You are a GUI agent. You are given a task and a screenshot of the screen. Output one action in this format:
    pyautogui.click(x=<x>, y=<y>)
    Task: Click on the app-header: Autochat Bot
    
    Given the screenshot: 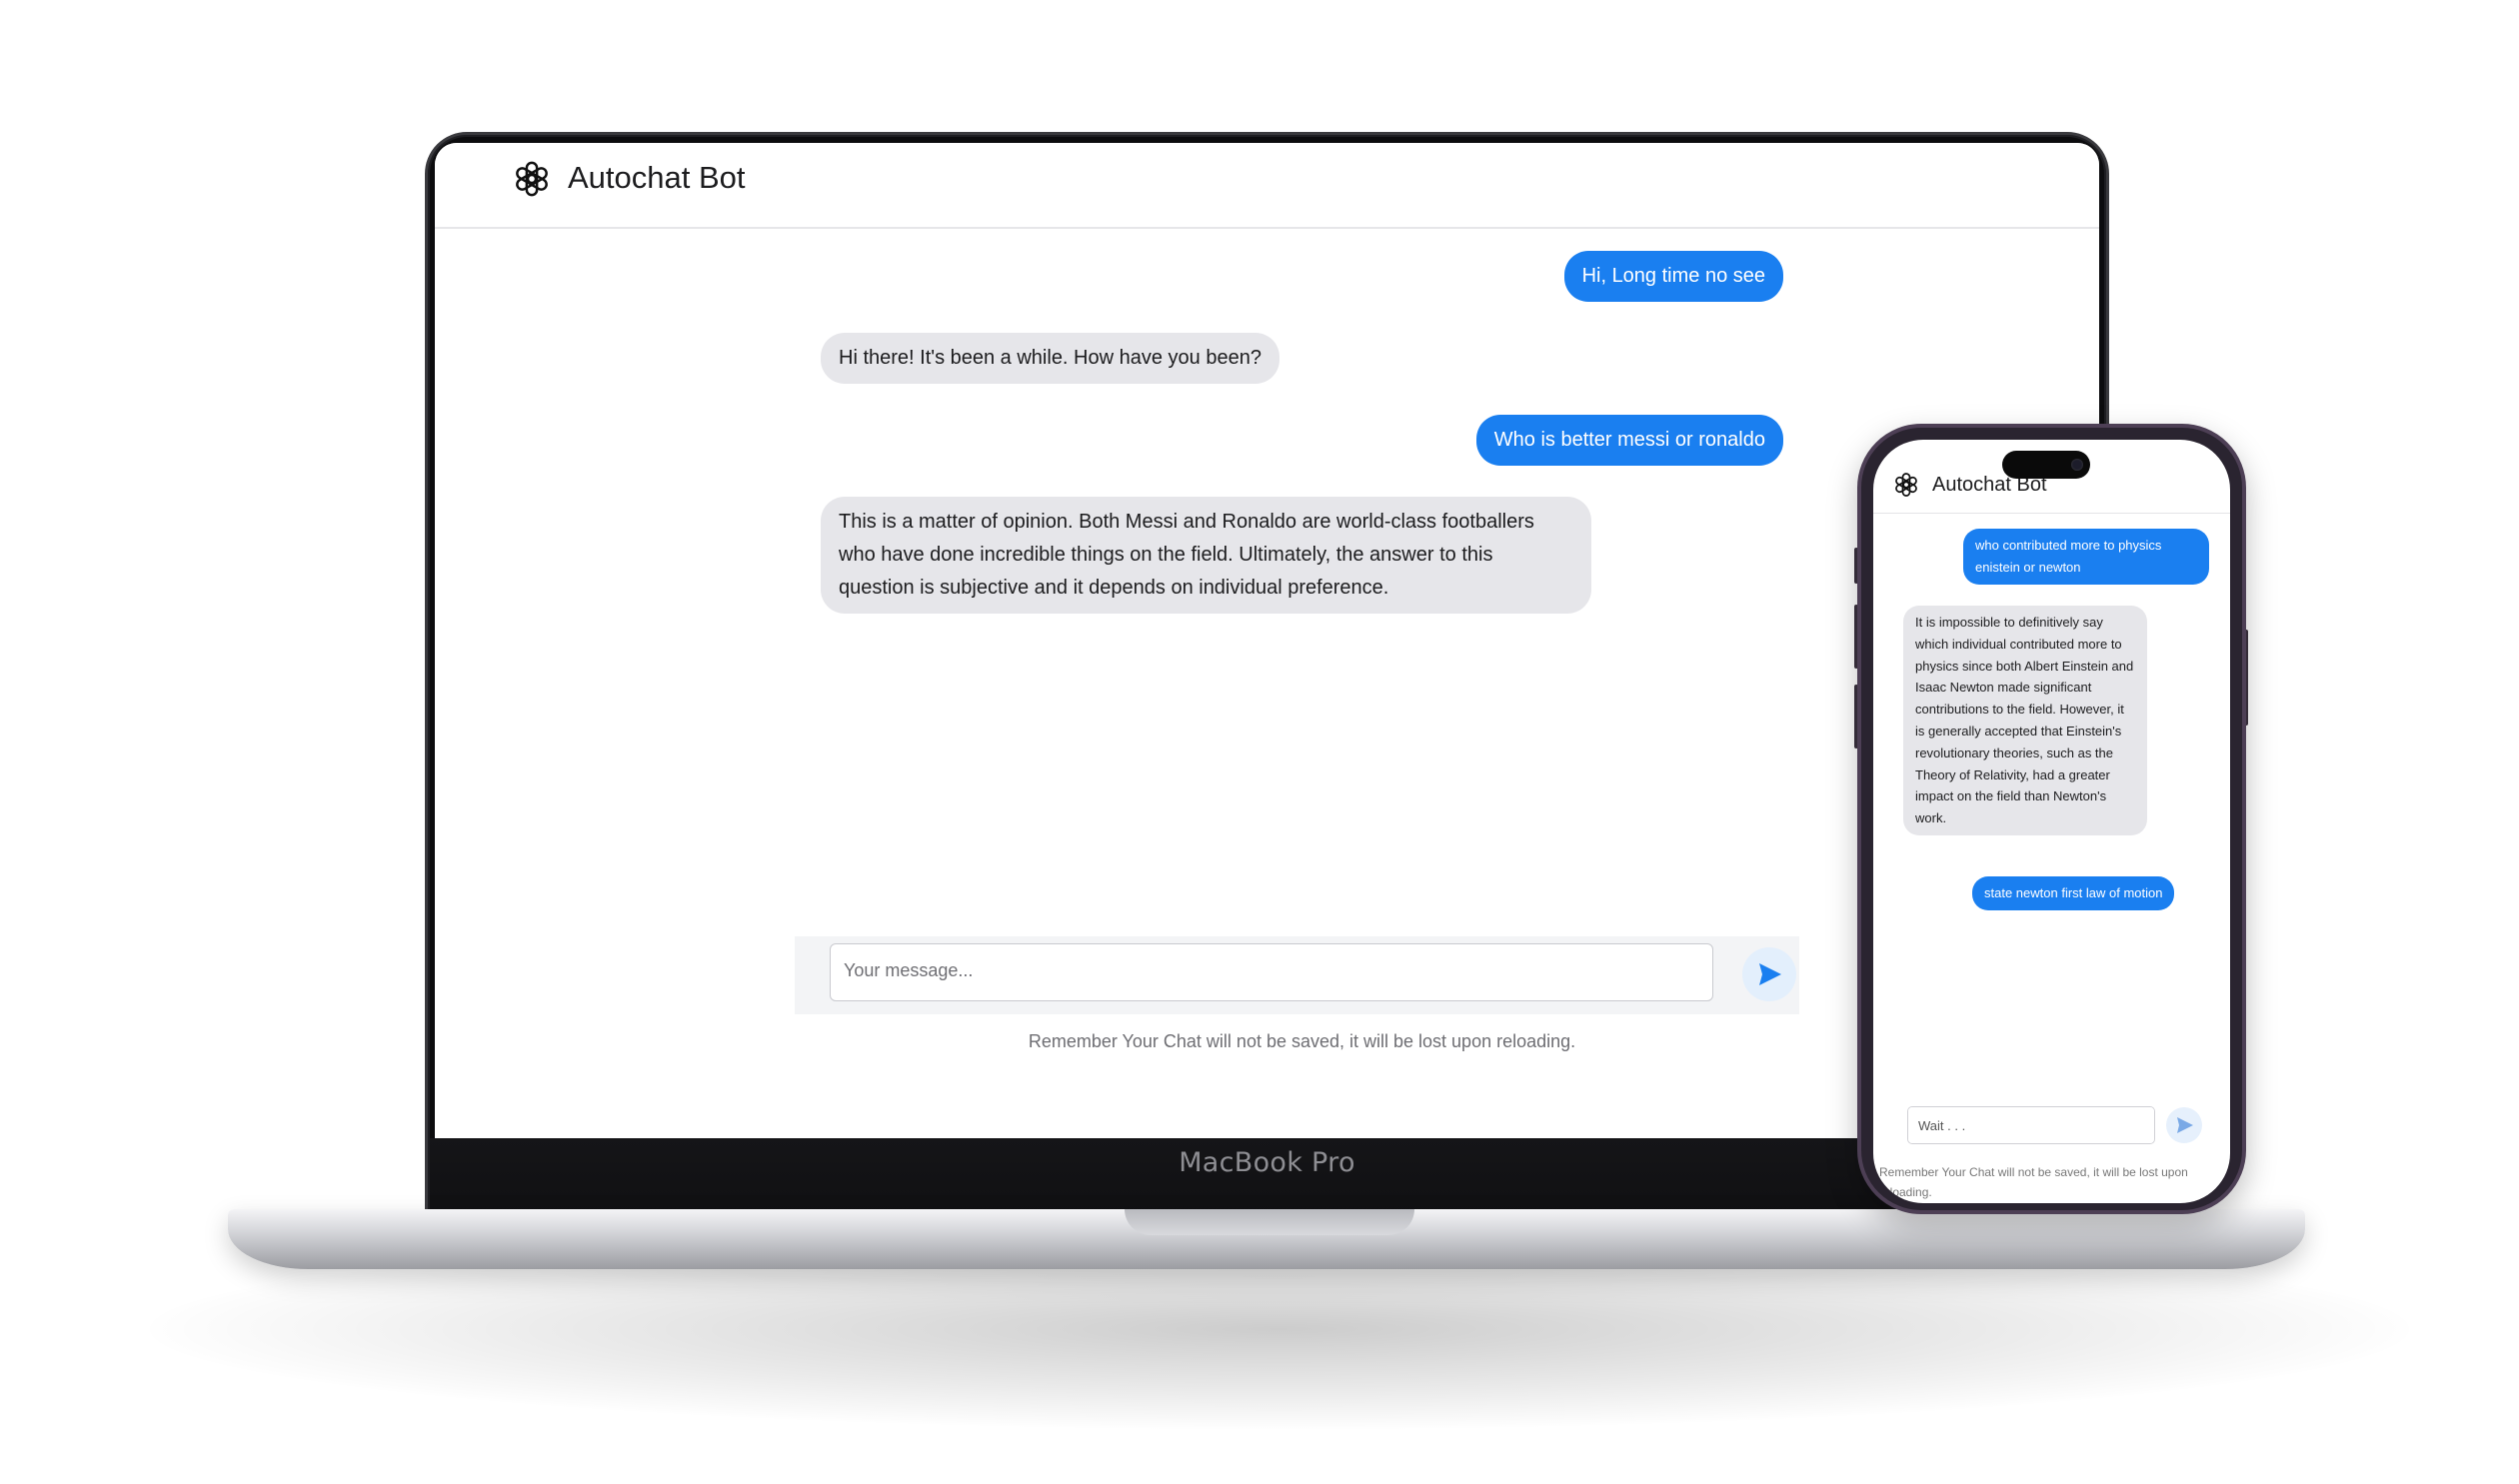 What is the action you would take?
    pyautogui.click(x=1267, y=186)
    